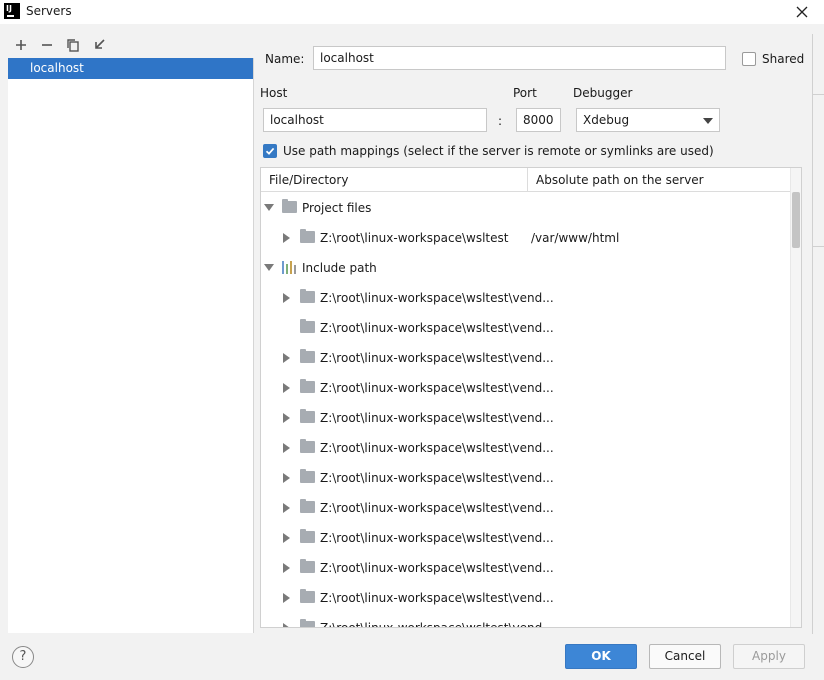 The image size is (824, 680). What do you see at coordinates (23, 657) in the screenshot?
I see `help-button: ?` at bounding box center [23, 657].